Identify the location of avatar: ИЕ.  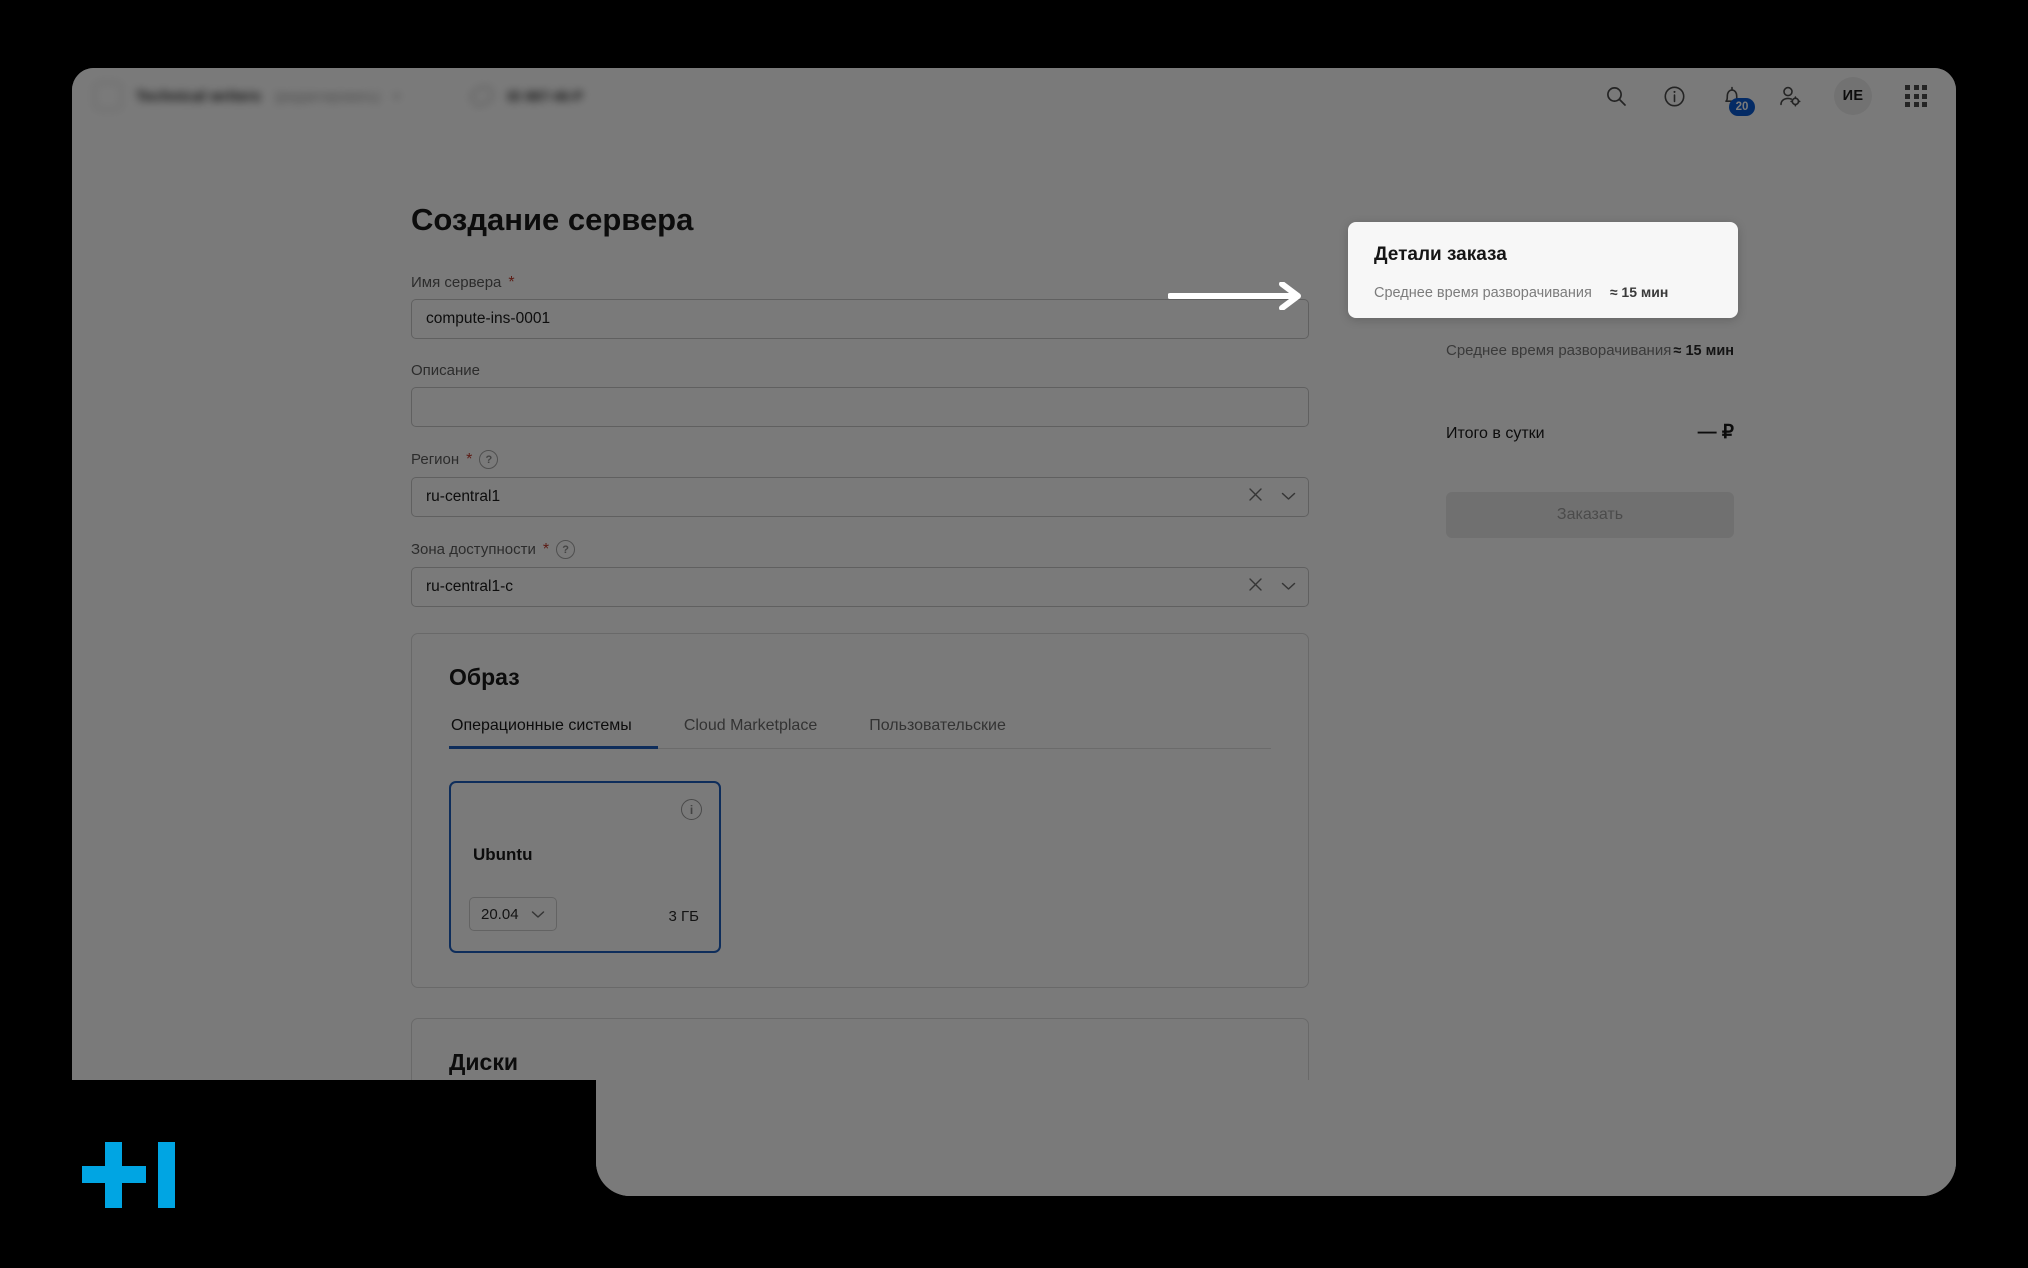
(1853, 96).